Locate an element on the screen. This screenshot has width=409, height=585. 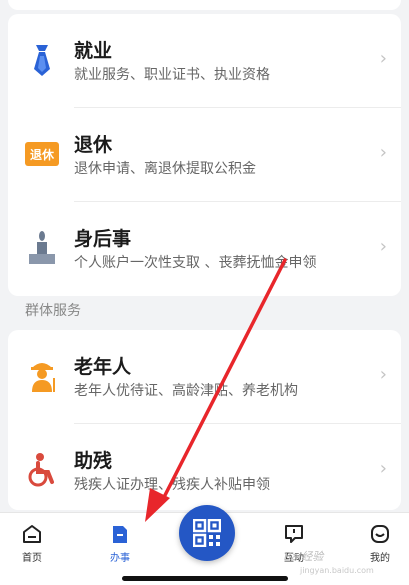
retire-badge-icon: 退休 is located at coordinates (42, 154).